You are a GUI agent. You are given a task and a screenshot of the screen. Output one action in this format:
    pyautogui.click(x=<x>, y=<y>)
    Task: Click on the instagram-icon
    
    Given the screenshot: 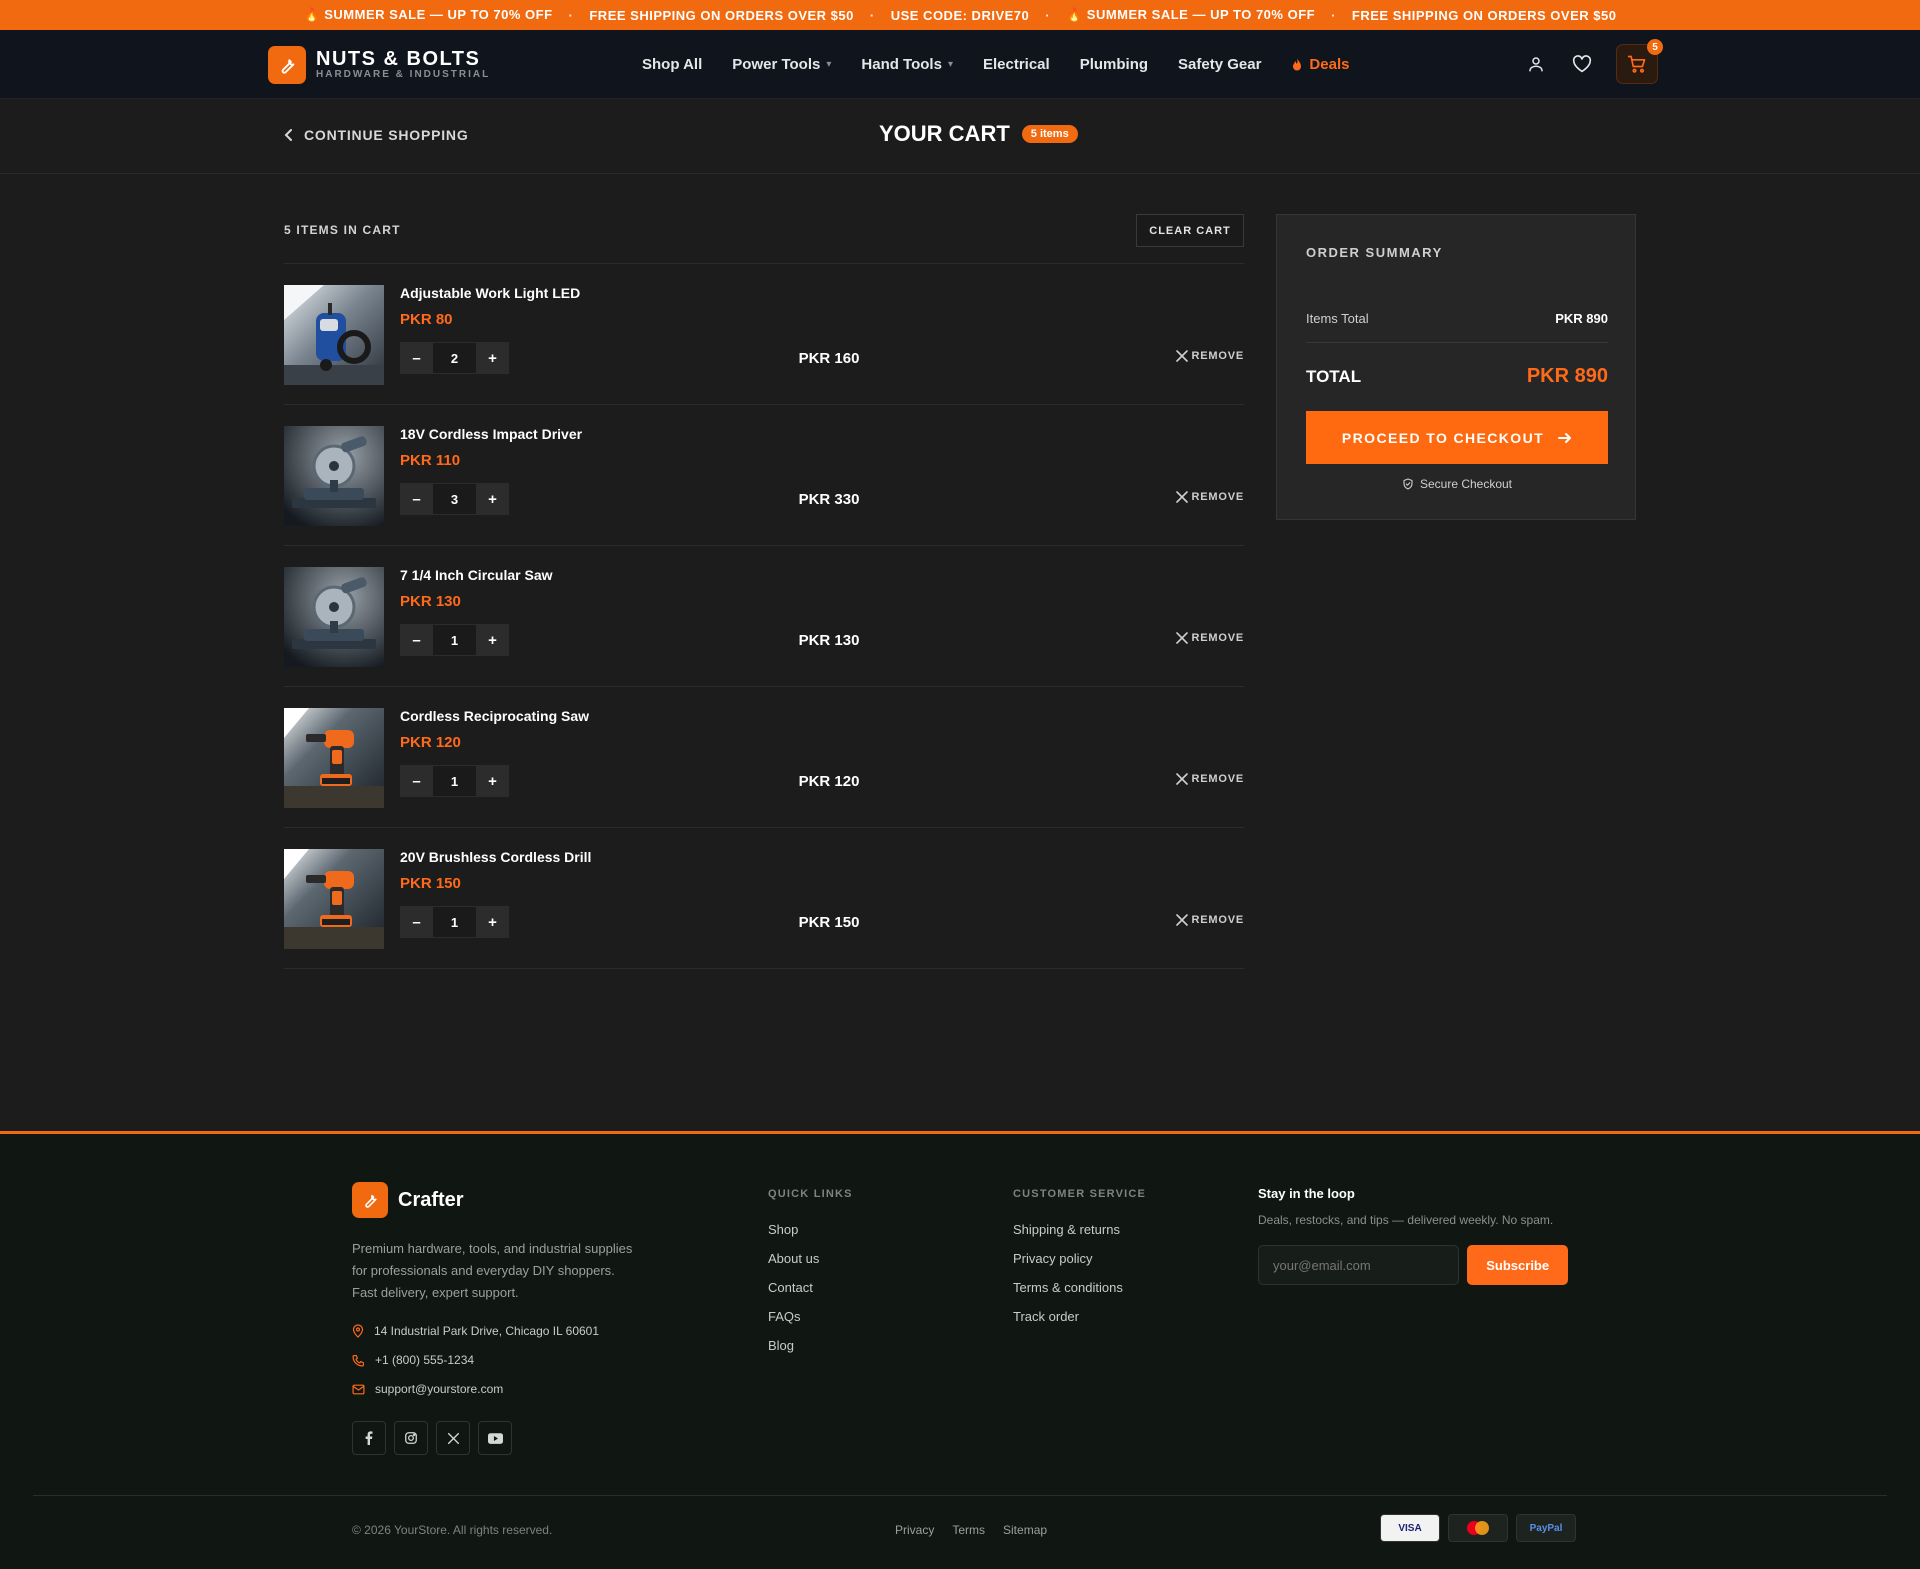 What is the action you would take?
    pyautogui.click(x=411, y=1438)
    